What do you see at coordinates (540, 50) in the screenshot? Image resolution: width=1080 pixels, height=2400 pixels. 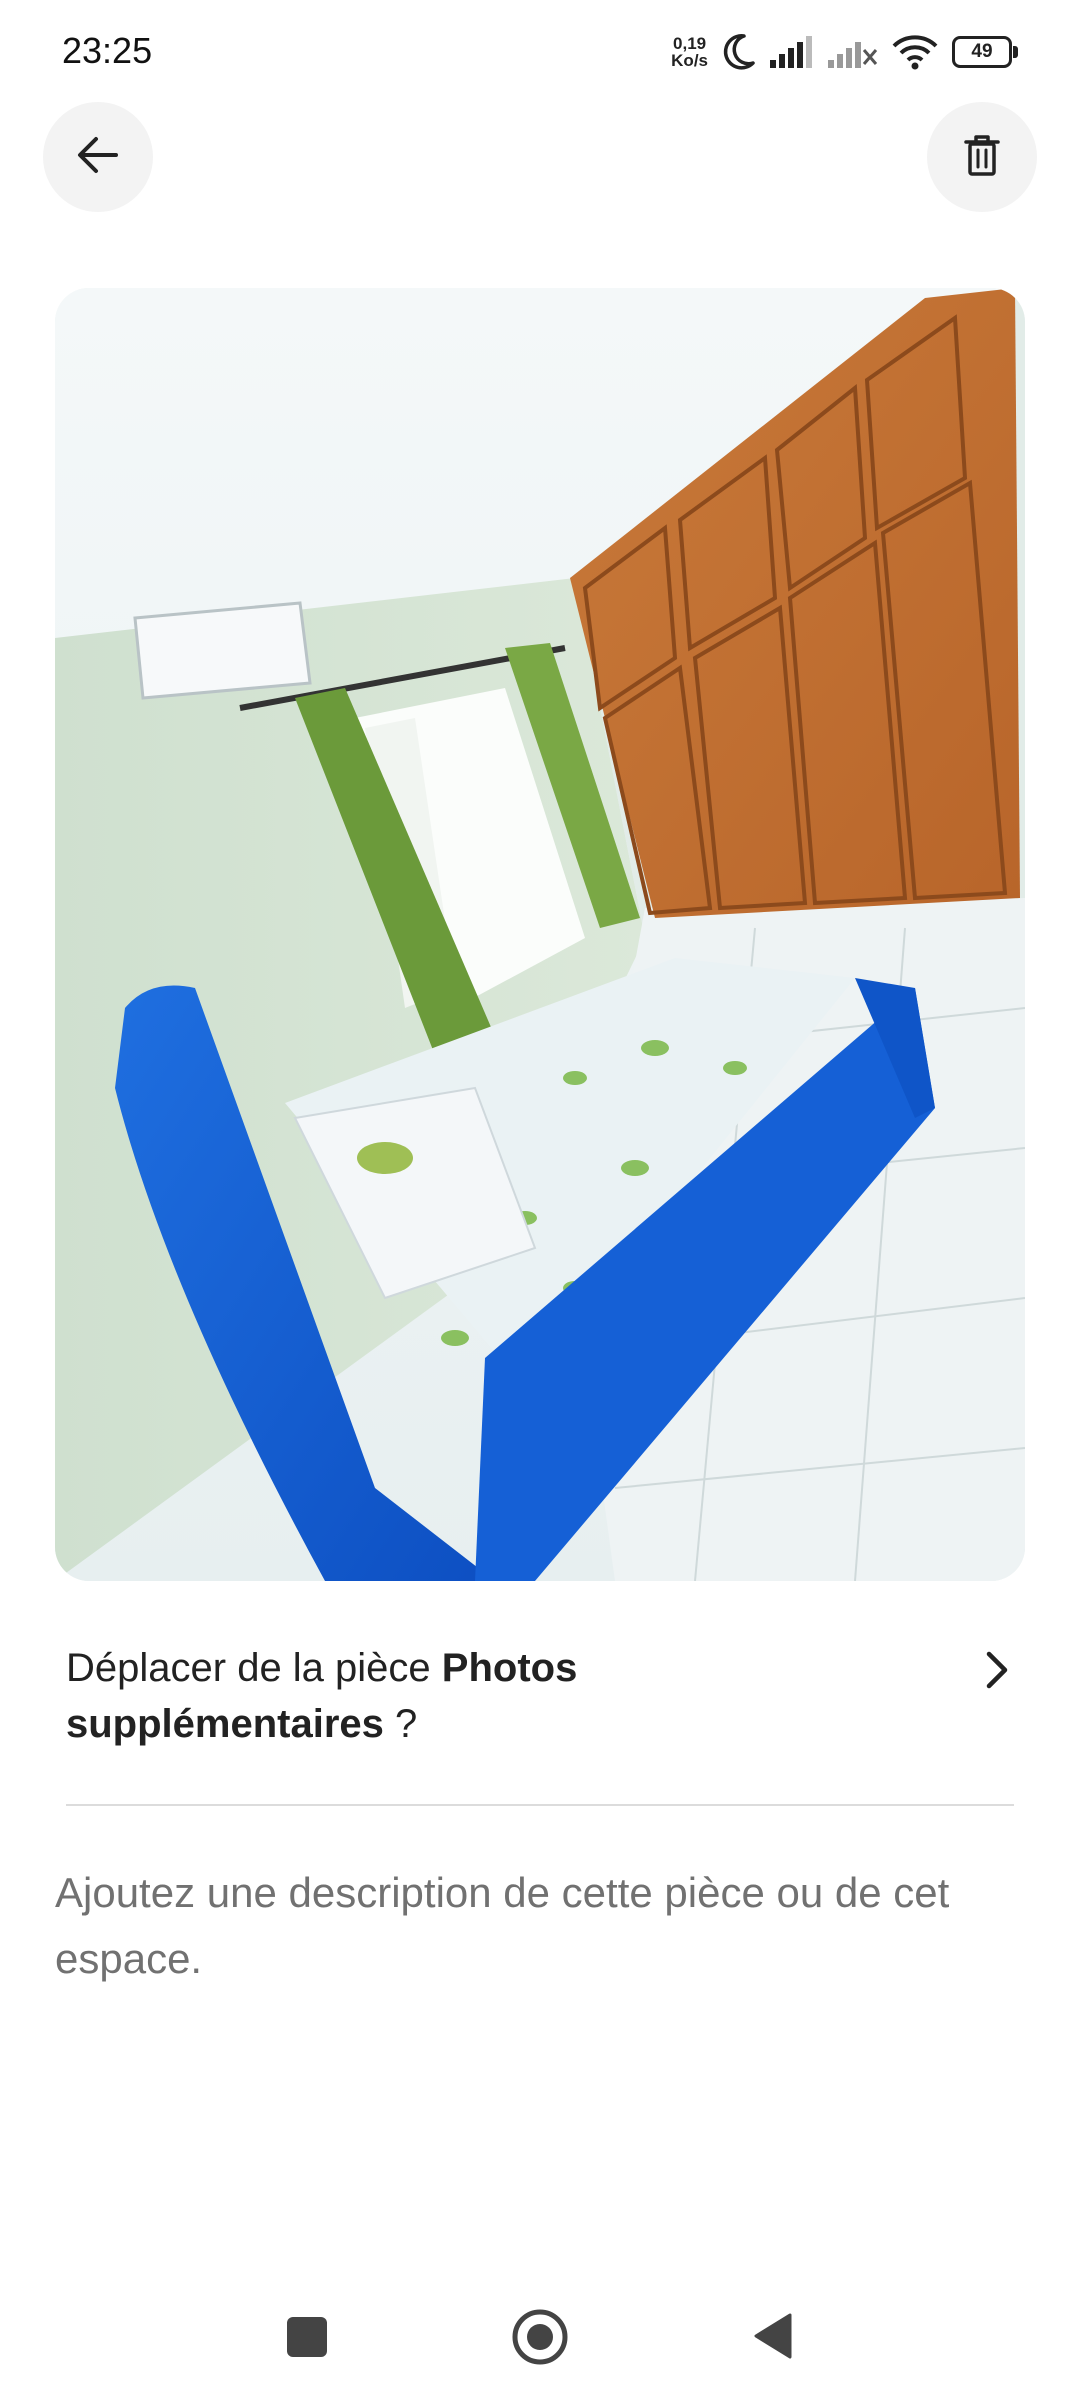 I see `status-bar: 23:25 0,19 Ko/s 49` at bounding box center [540, 50].